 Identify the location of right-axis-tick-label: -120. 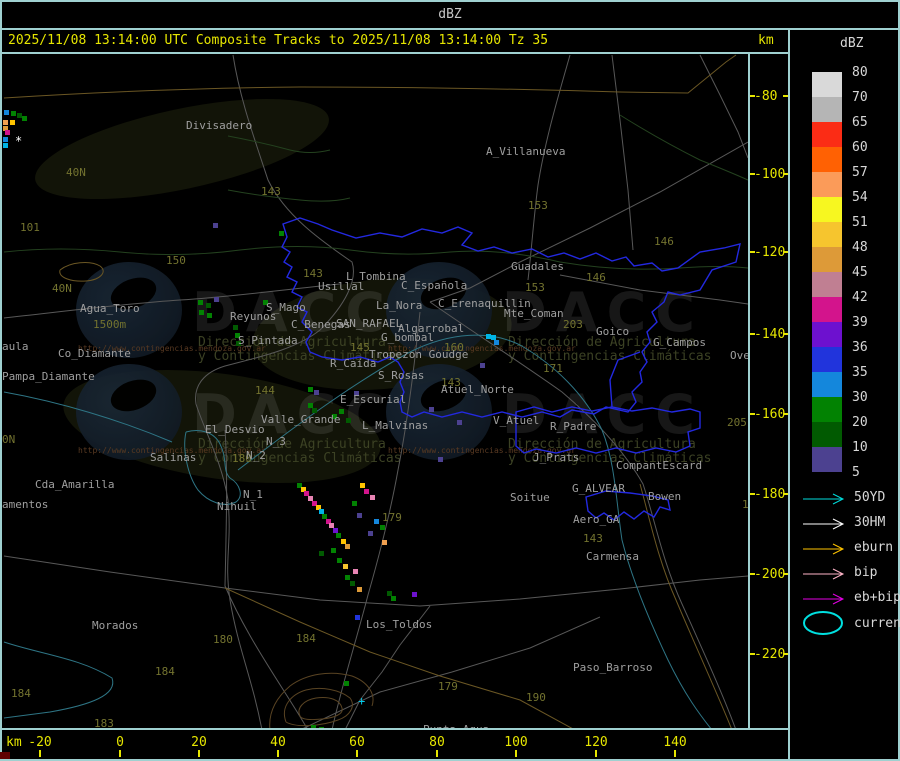
(770, 252).